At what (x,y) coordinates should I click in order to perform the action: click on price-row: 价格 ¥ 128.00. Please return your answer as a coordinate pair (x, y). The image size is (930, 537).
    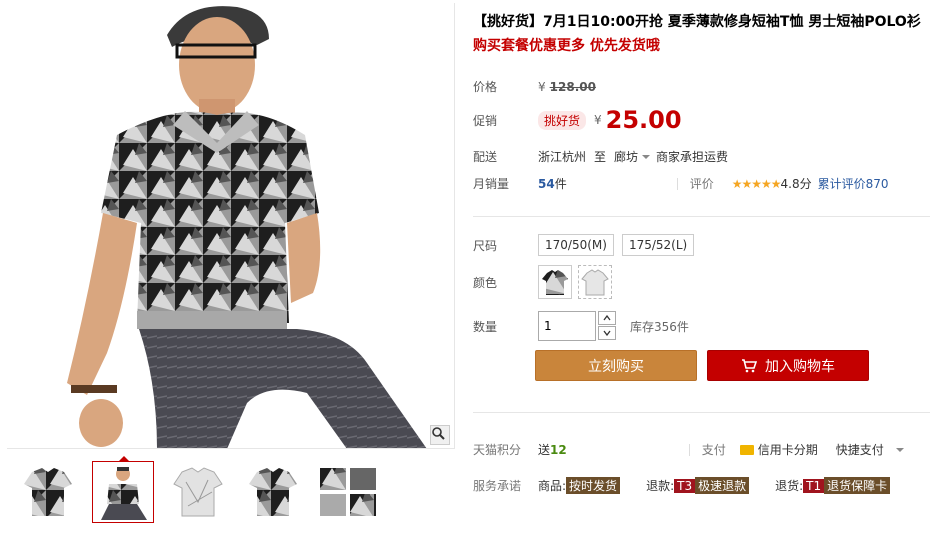
    Looking at the image, I should click on (534, 86).